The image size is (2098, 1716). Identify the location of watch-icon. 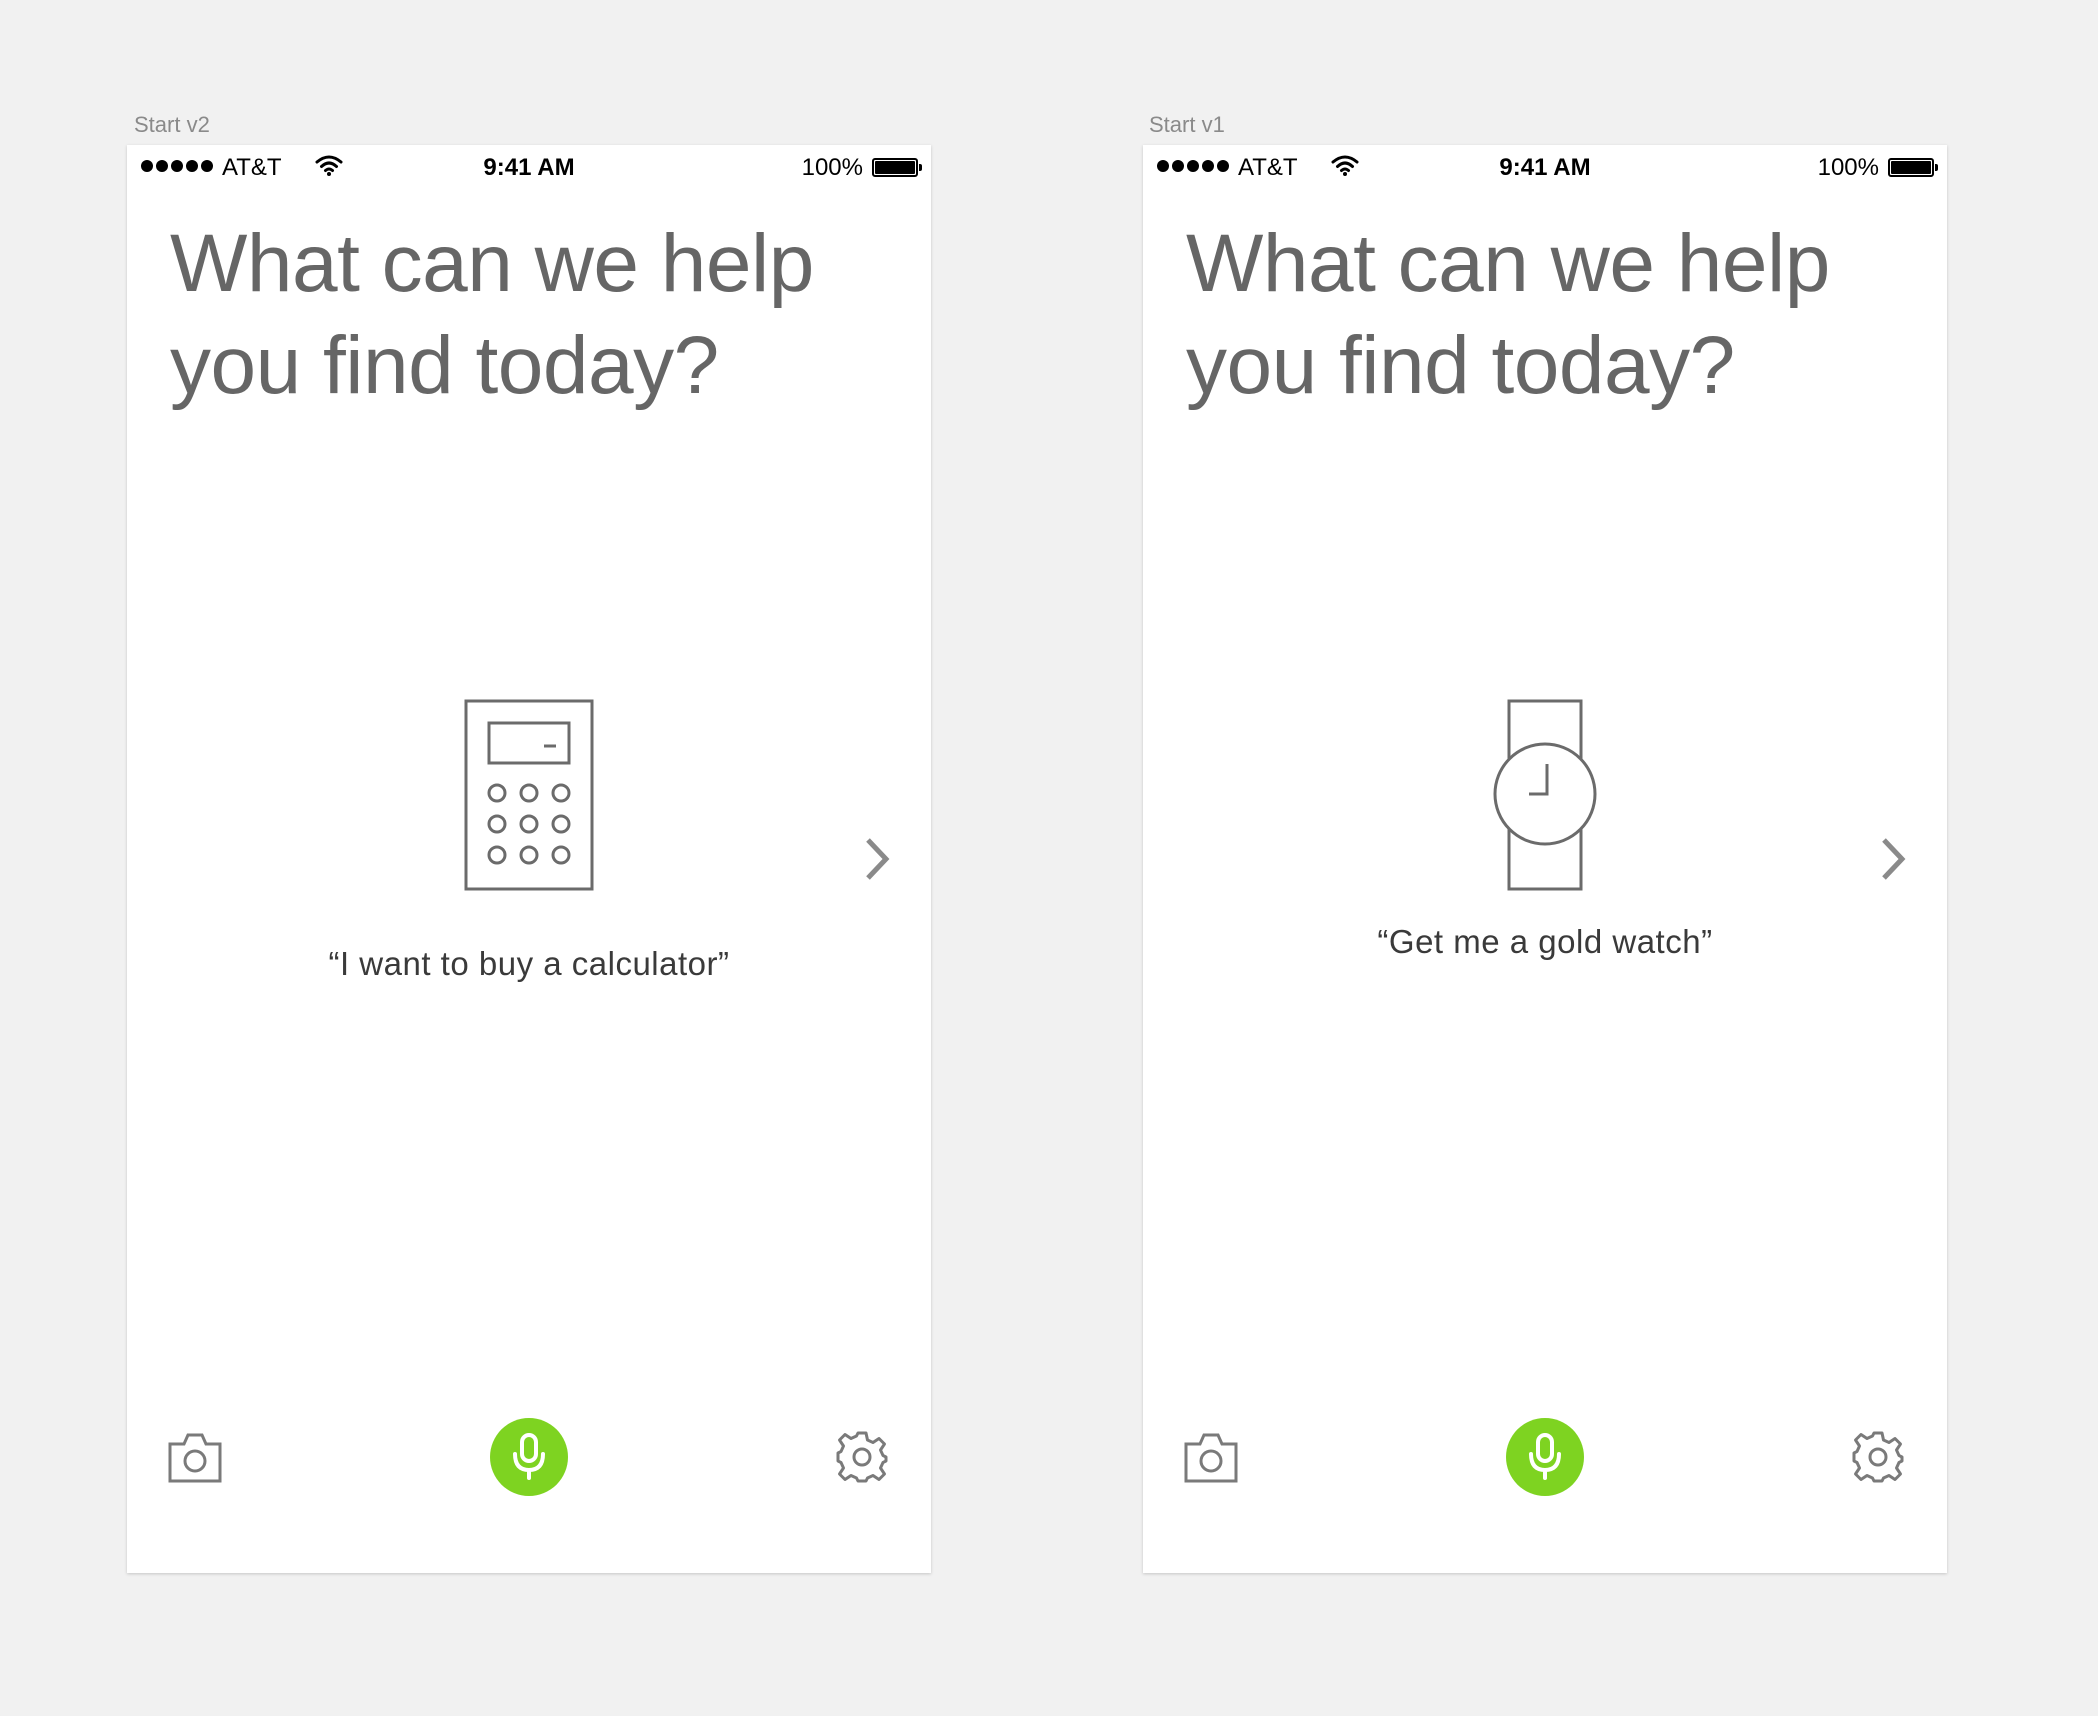
(1545, 795).